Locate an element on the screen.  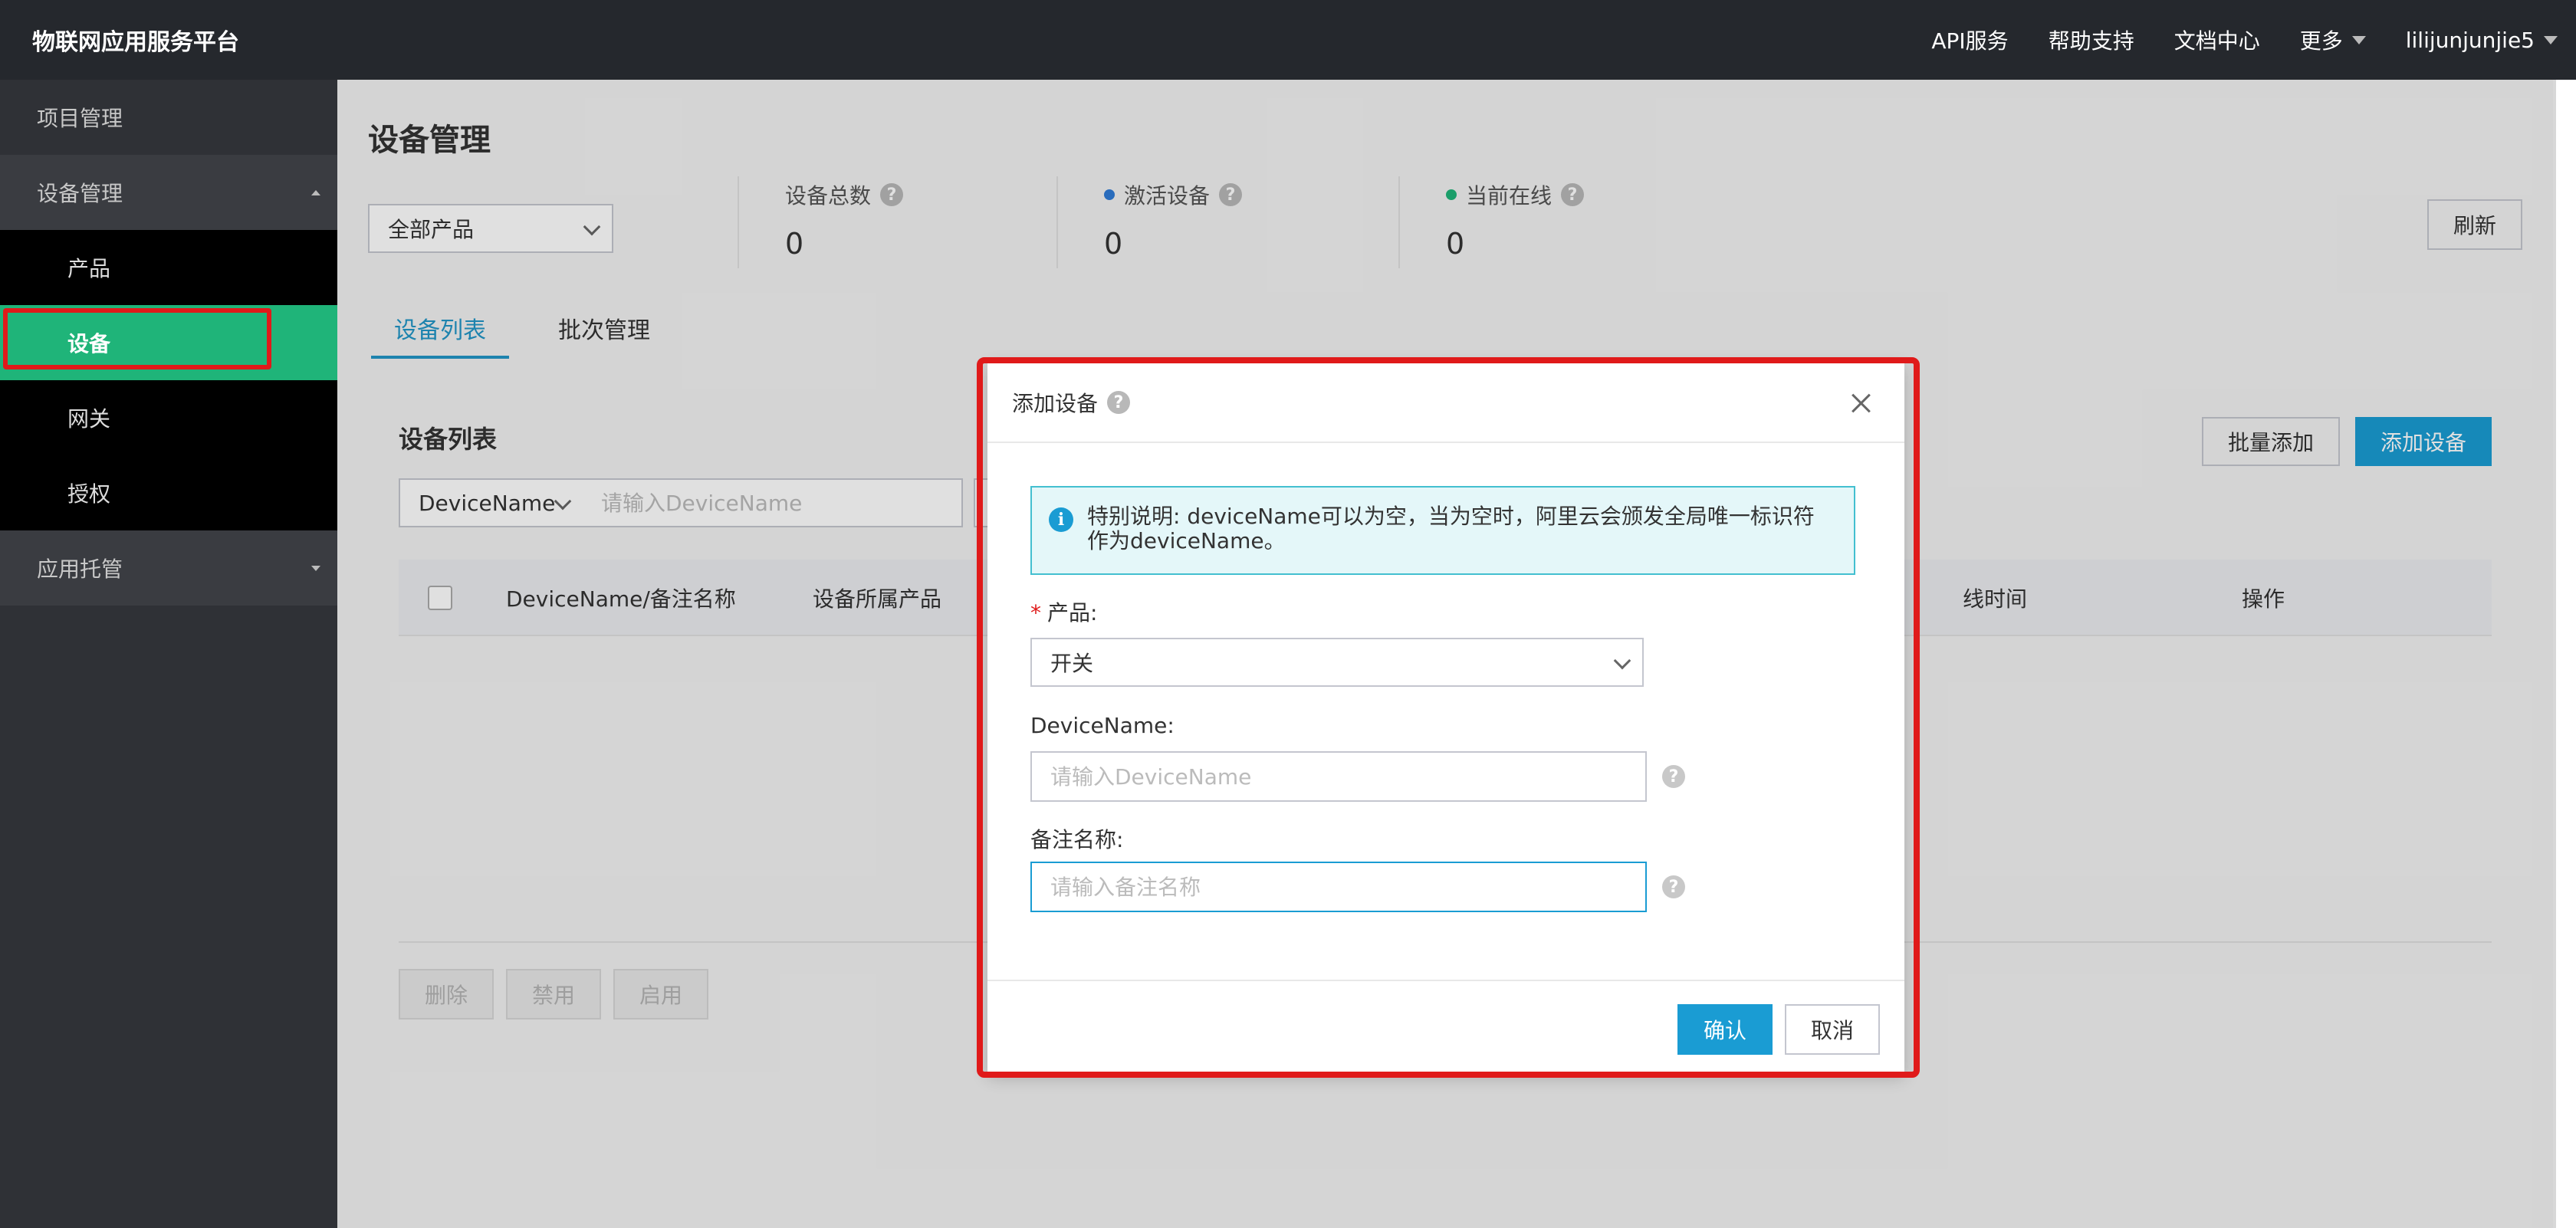
remark-field-label: 备注名称: is located at coordinates (1077, 839).